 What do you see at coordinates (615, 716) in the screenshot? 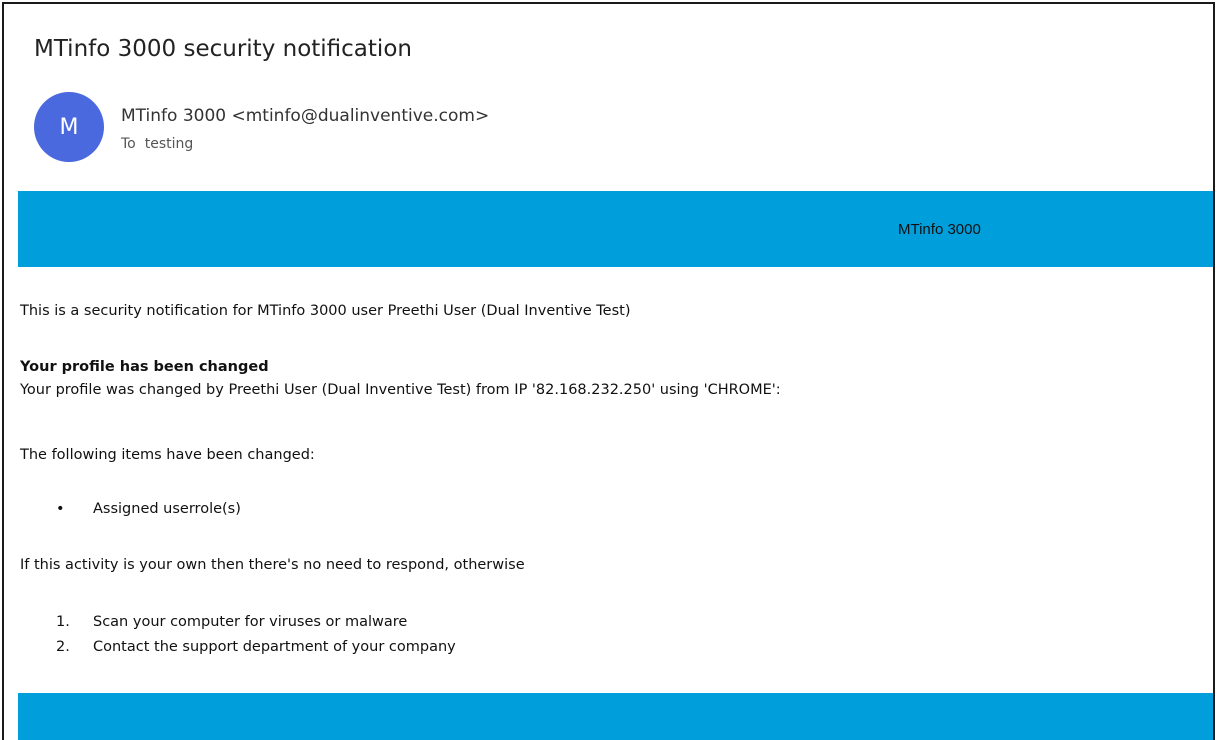
I see `footer-banner` at bounding box center [615, 716].